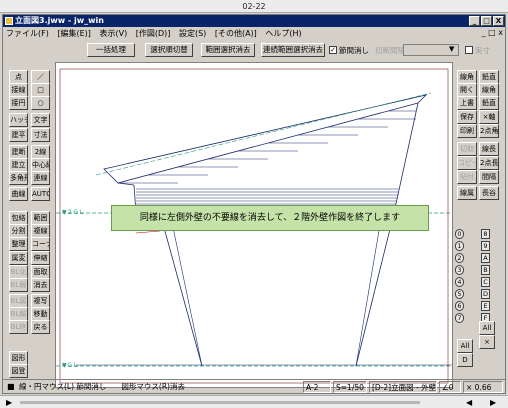 This screenshot has width=508, height=408. Describe the element at coordinates (18, 90) in the screenshot. I see `tool-button-left-1-0: 接線` at that location.